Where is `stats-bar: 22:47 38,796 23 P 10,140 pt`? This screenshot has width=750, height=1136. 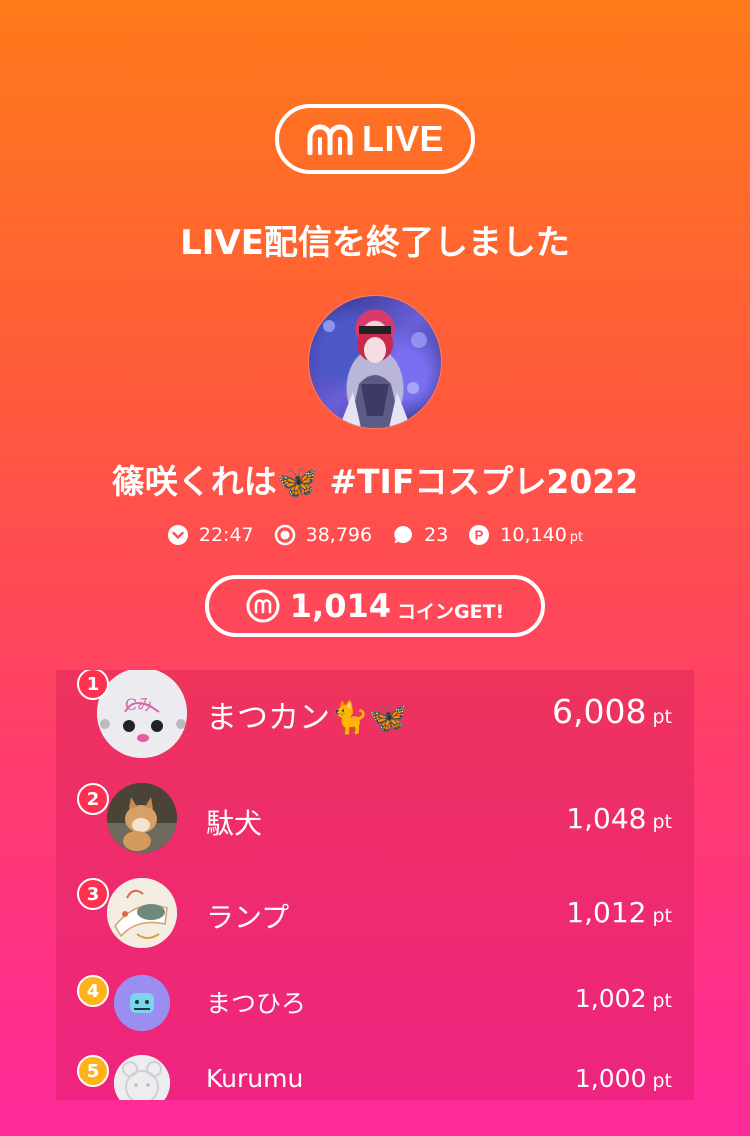 stats-bar: 22:47 38,796 23 P 10,140 pt is located at coordinates (375, 535).